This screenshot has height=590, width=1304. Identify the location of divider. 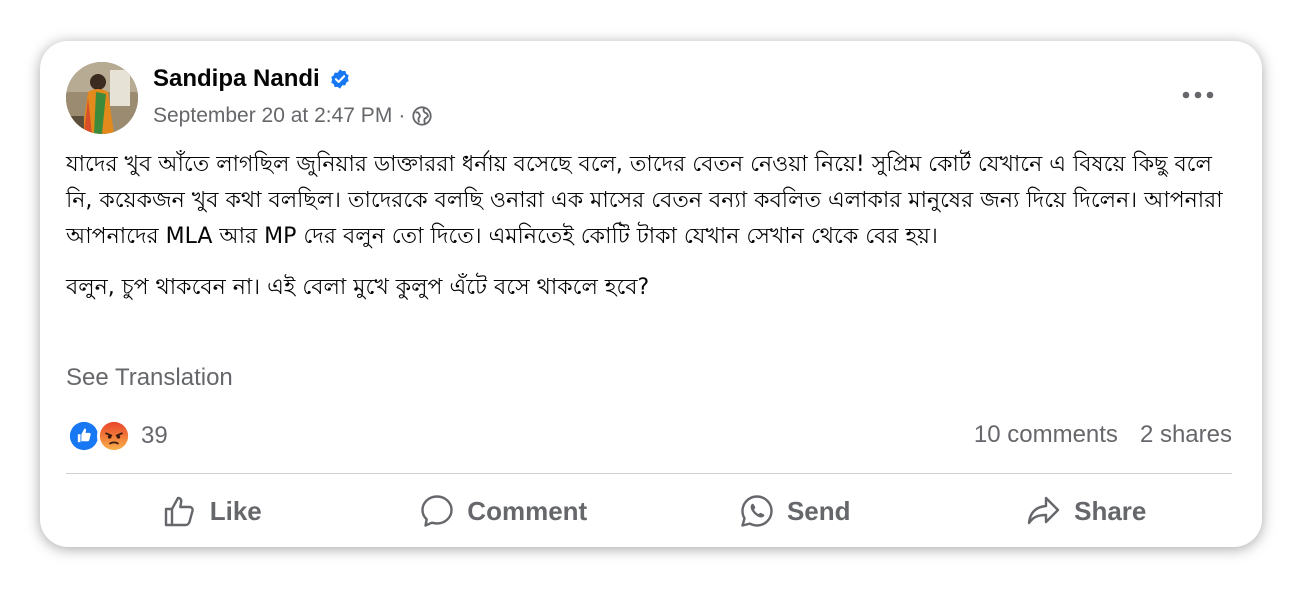
(649, 473).